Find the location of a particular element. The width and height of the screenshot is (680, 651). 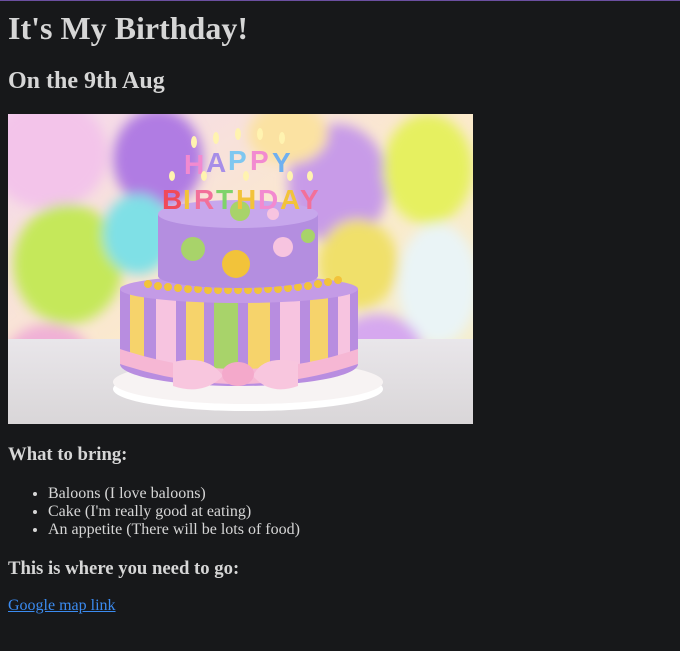

directions-heading: This is where you need to go: is located at coordinates (124, 568).